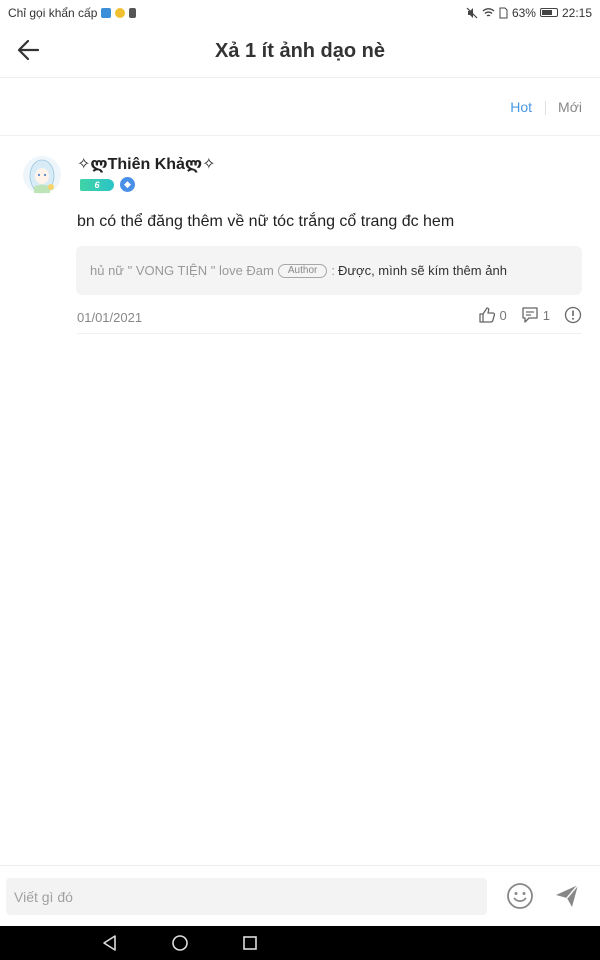 The image size is (600, 960). What do you see at coordinates (546, 315) in the screenshot?
I see `reply-count: 1` at bounding box center [546, 315].